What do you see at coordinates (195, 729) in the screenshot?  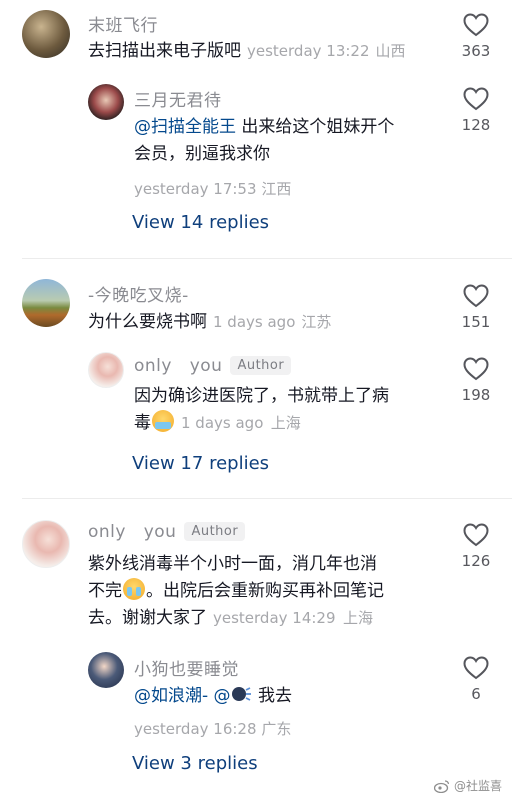 I see `reply-time: yesterday 16:28` at bounding box center [195, 729].